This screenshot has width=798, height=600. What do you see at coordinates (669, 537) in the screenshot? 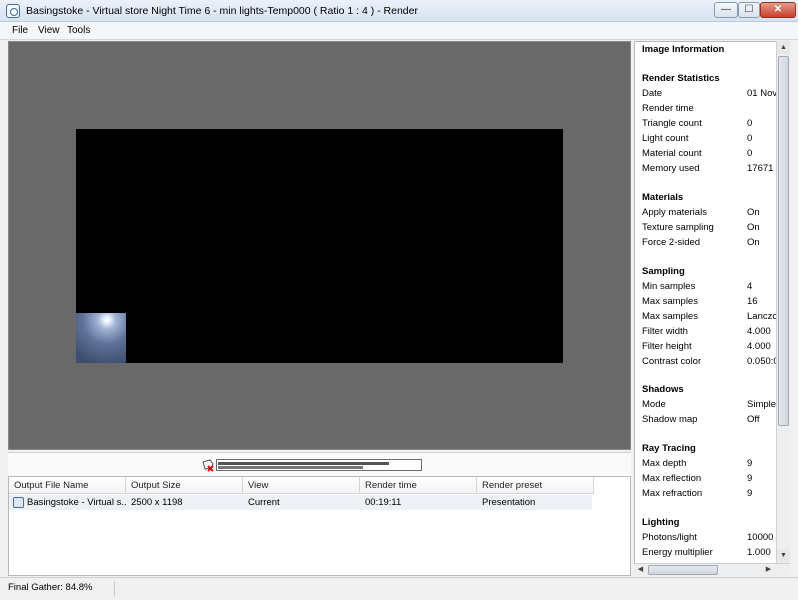
I see `prop-key: Photons/light` at bounding box center [669, 537].